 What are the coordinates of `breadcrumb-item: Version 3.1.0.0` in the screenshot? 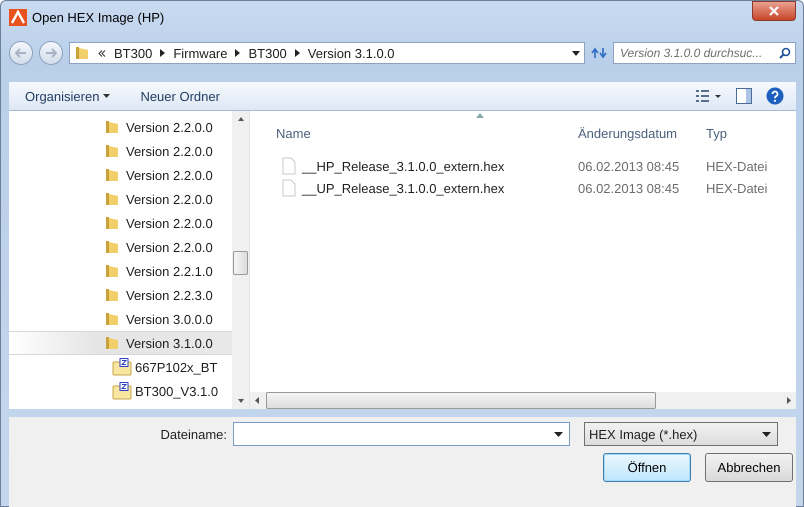 It's located at (351, 53).